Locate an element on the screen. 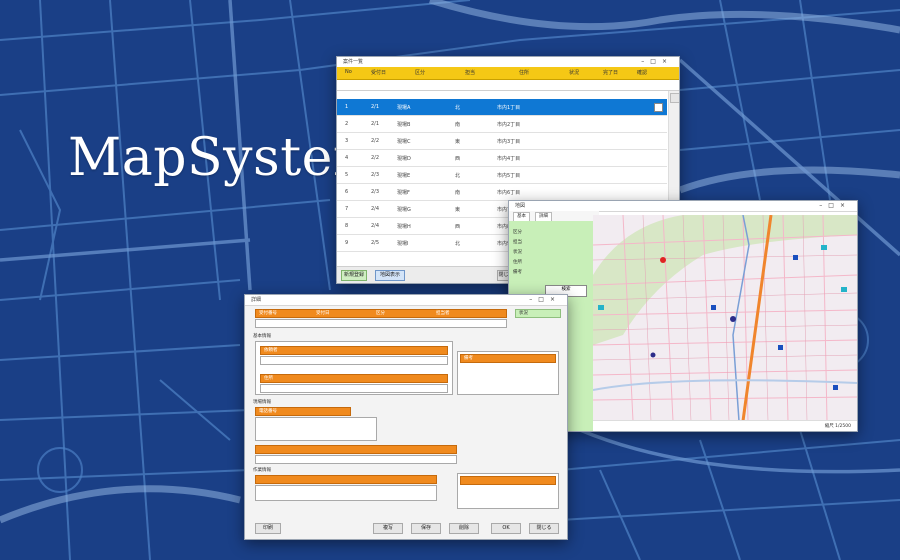  cell-date: 2/1 is located at coordinates (375, 124).